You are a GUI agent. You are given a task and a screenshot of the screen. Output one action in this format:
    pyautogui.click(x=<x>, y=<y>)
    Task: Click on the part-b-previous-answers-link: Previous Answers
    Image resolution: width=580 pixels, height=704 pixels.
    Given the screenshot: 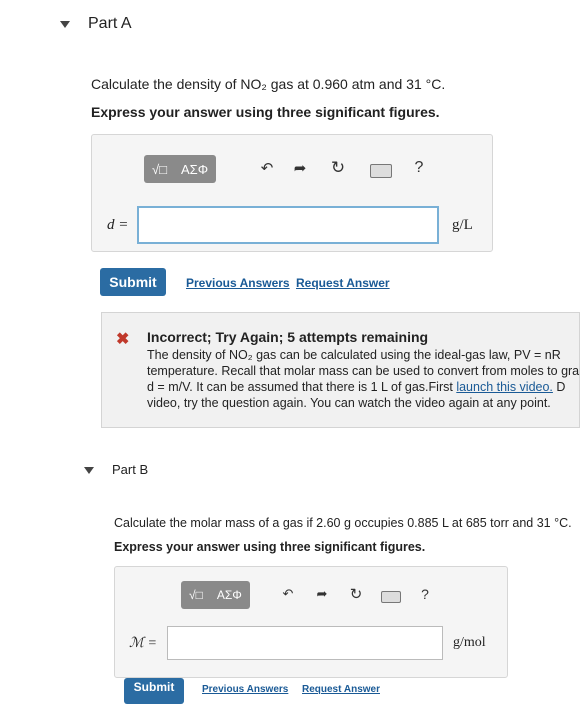 What is the action you would take?
    pyautogui.click(x=245, y=689)
    